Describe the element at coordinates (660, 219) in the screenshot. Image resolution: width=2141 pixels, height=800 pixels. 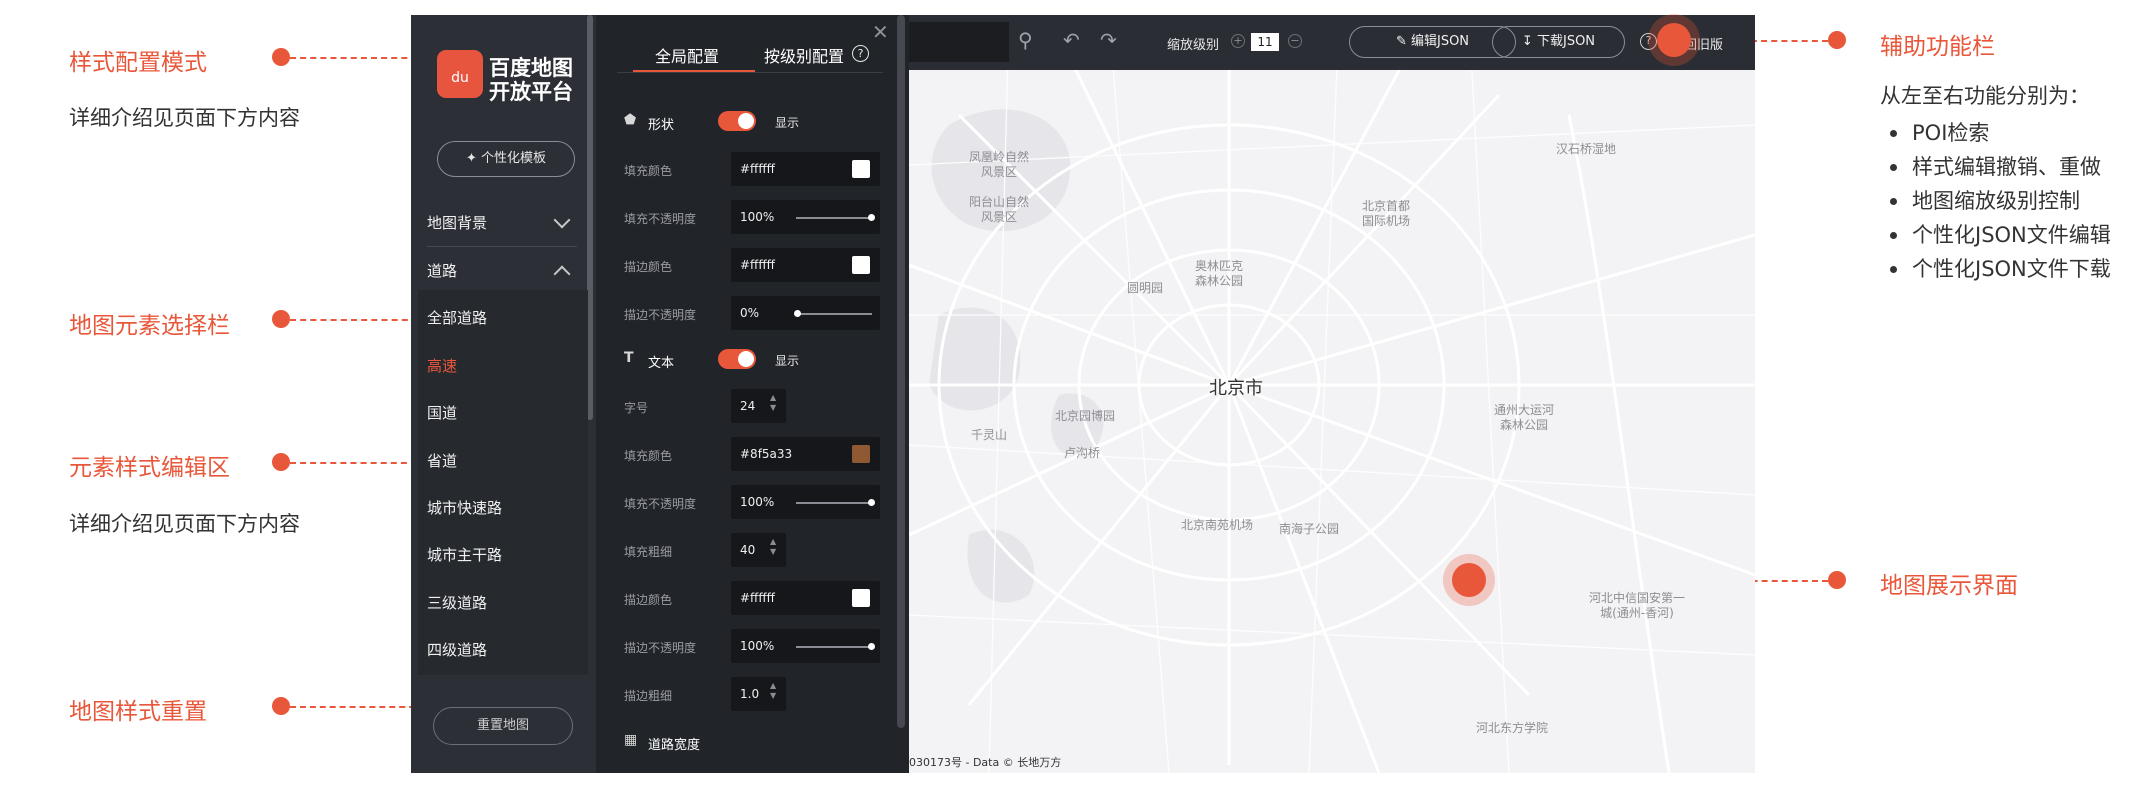
I see `shape-fill-opacity-label: 填充不透明度` at that location.